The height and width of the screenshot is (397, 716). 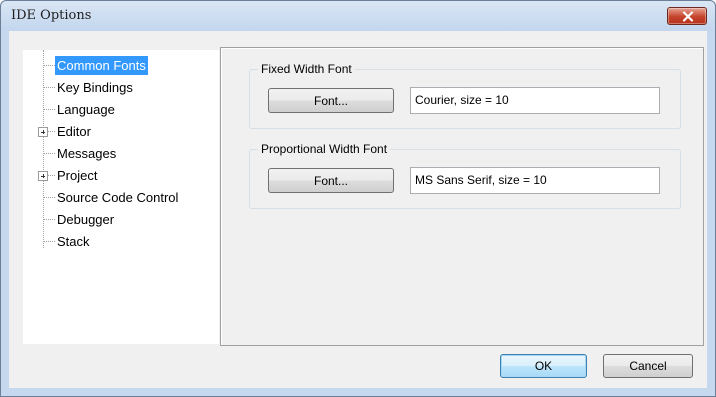 I want to click on ok-button: OK, so click(x=543, y=366).